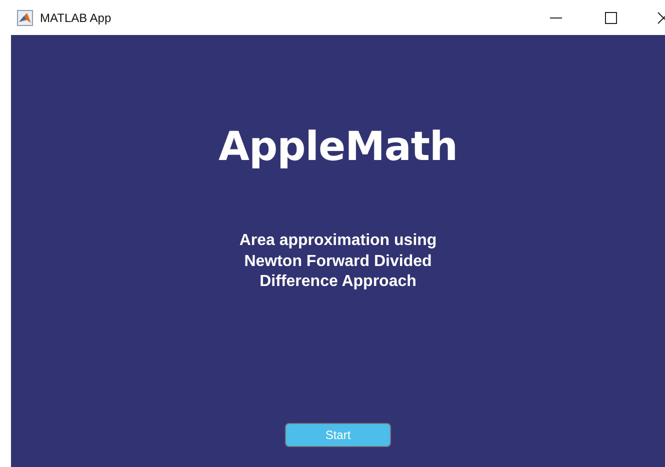  I want to click on window-title: MATLAB App, so click(76, 17).